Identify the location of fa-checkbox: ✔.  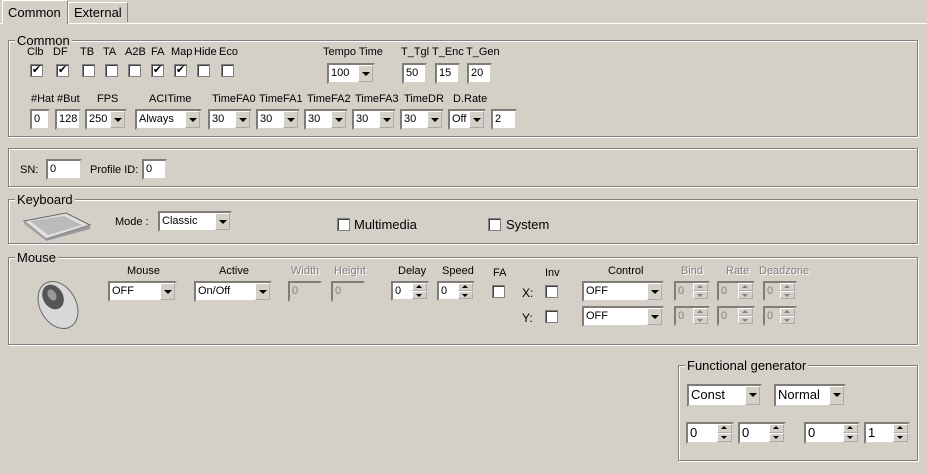
(157, 70).